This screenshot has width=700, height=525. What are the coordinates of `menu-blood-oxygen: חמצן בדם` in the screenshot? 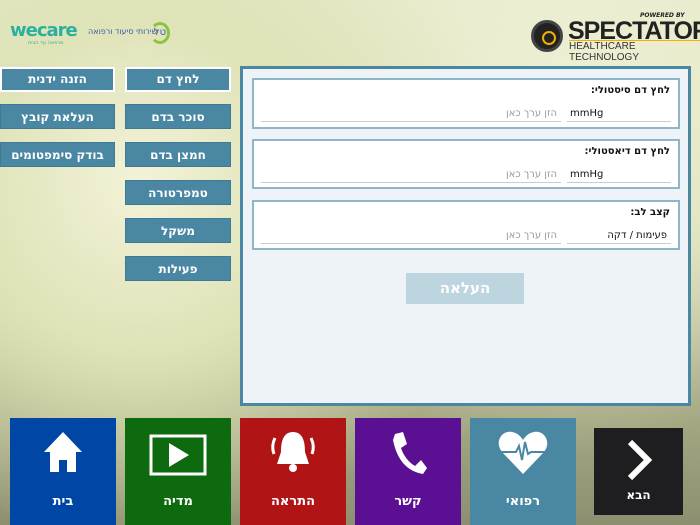 It's located at (178, 154).